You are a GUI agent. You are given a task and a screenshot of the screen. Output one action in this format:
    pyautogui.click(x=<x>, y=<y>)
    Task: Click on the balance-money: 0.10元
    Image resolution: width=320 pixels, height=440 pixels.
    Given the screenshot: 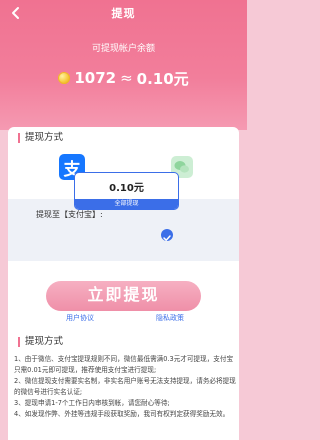 What is the action you would take?
    pyautogui.click(x=162, y=78)
    